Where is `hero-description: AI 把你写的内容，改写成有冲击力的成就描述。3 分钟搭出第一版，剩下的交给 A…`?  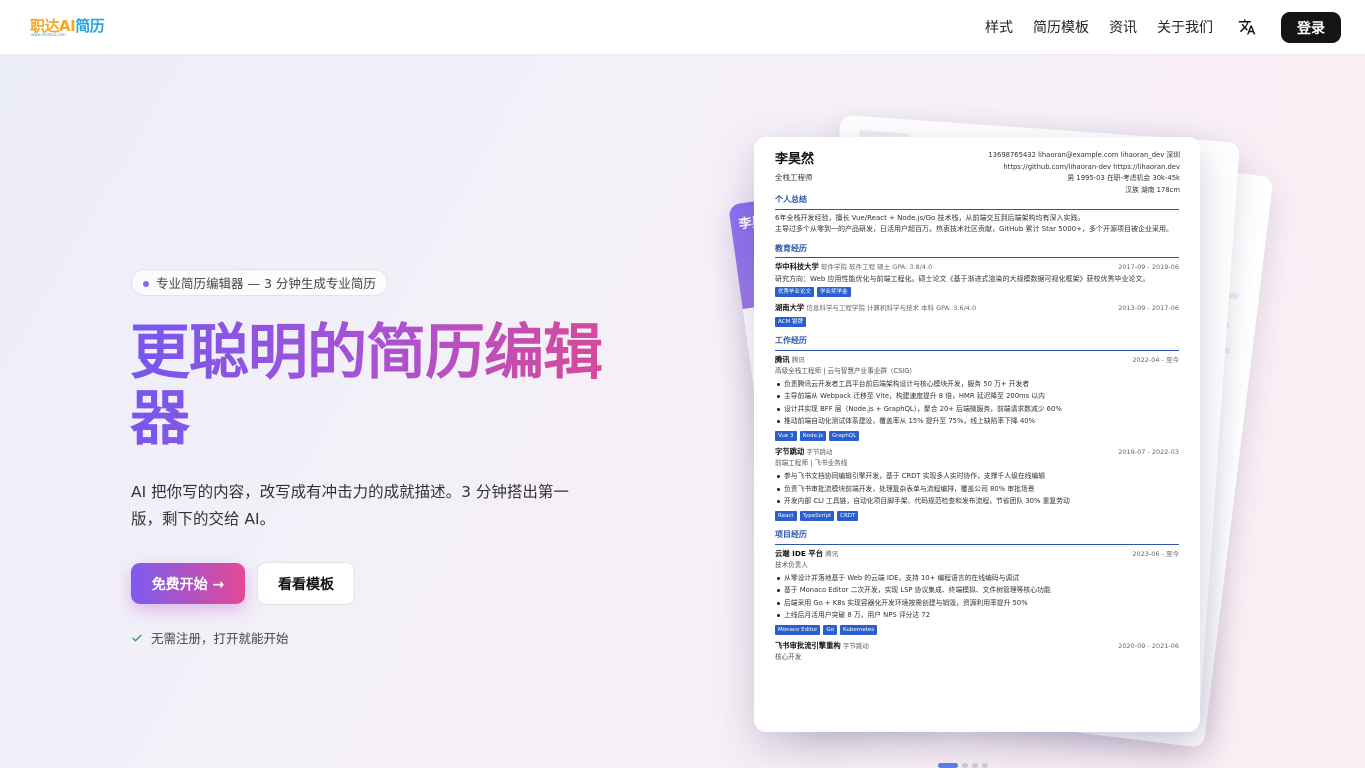 hero-description: AI 把你写的内容，改写成有冲击力的成就描述。3 分钟搭出第一版，剩下的交给 A… is located at coordinates (350, 505).